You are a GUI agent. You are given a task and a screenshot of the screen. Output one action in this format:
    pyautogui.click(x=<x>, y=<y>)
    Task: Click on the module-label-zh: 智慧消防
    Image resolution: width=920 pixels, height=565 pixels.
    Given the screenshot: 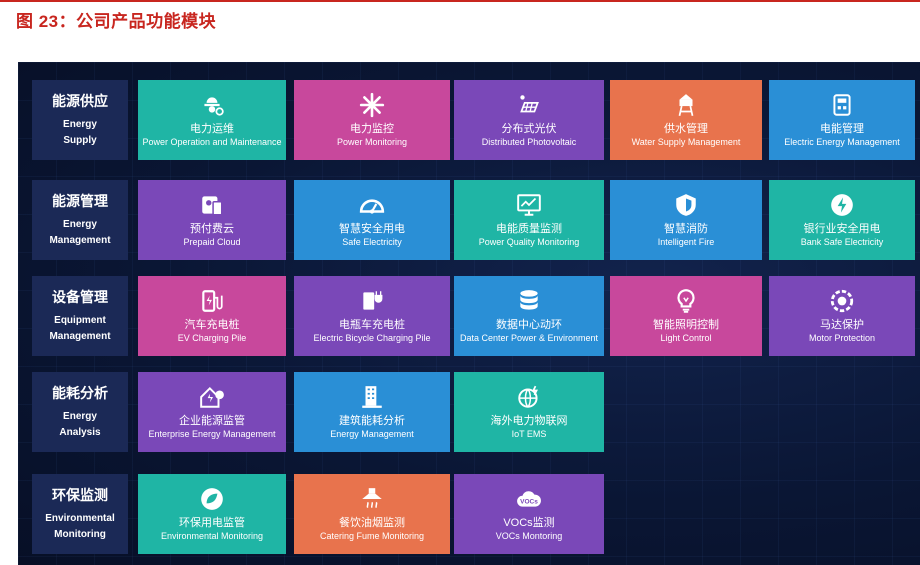 What is the action you would take?
    pyautogui.click(x=686, y=229)
    